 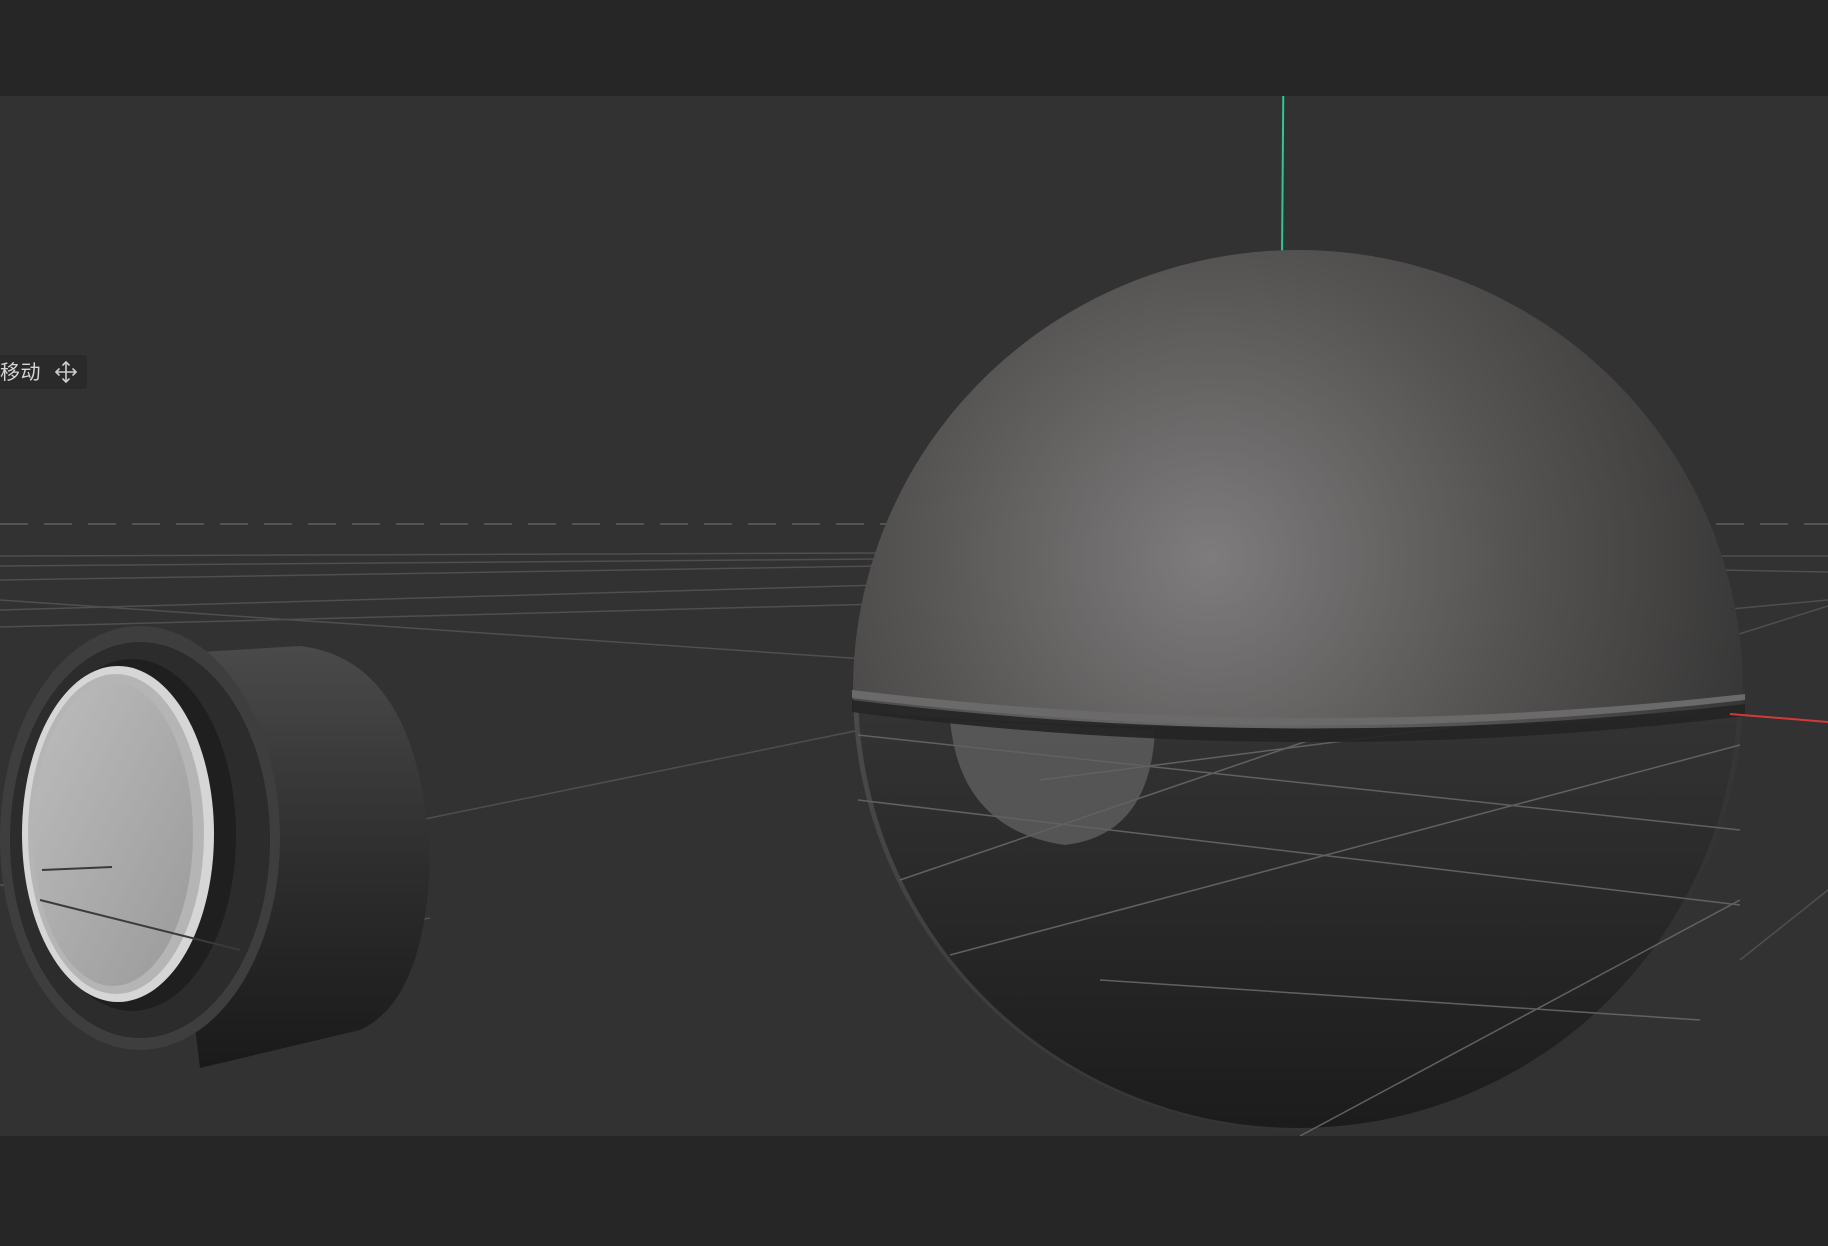 What do you see at coordinates (20, 372) in the screenshot?
I see `tool-label: 移动` at bounding box center [20, 372].